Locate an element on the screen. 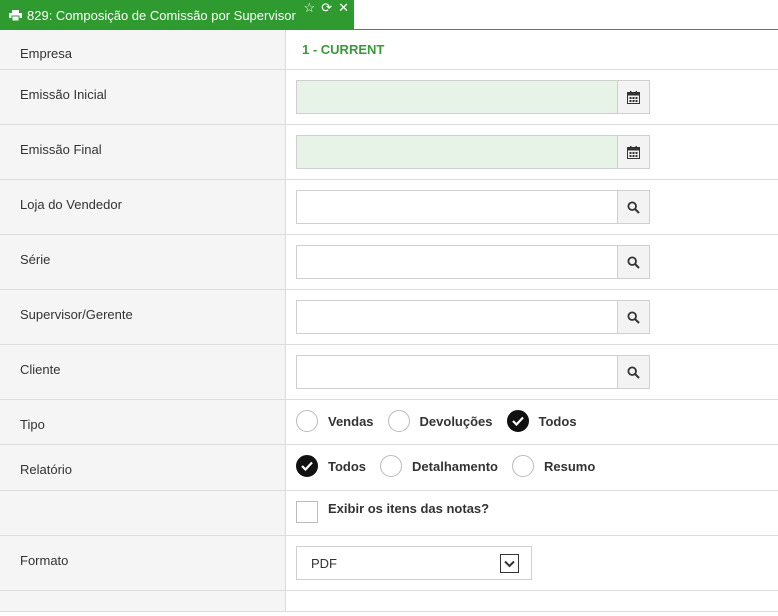 Image resolution: width=778 pixels, height=616 pixels. relatorio-label: Relatório is located at coordinates (143, 467).